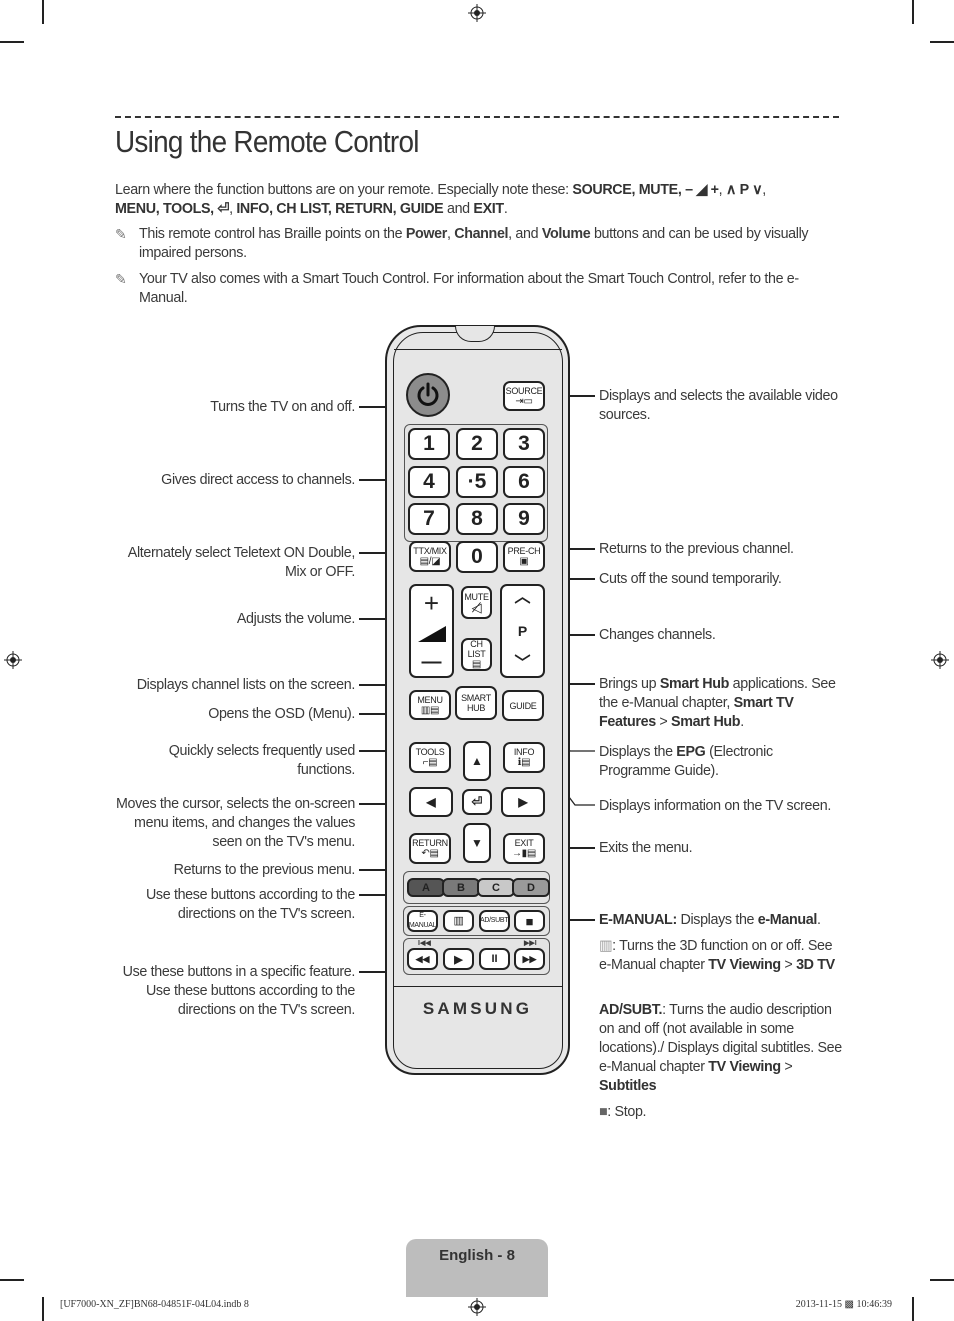  What do you see at coordinates (431, 802) in the screenshot?
I see `left-arrow-button: ◀` at bounding box center [431, 802].